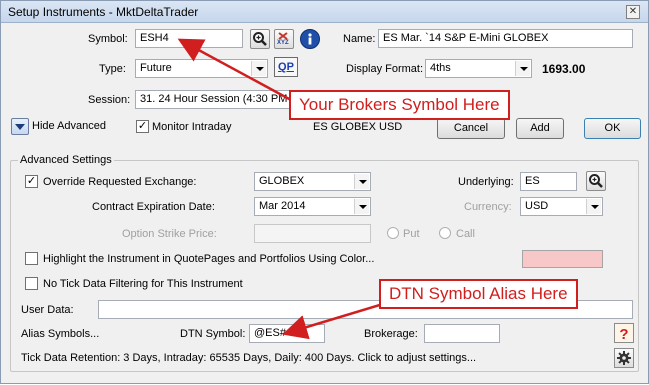 The width and height of the screenshot is (649, 385). Describe the element at coordinates (234, 70) in the screenshot. I see `broker-arrow` at that location.